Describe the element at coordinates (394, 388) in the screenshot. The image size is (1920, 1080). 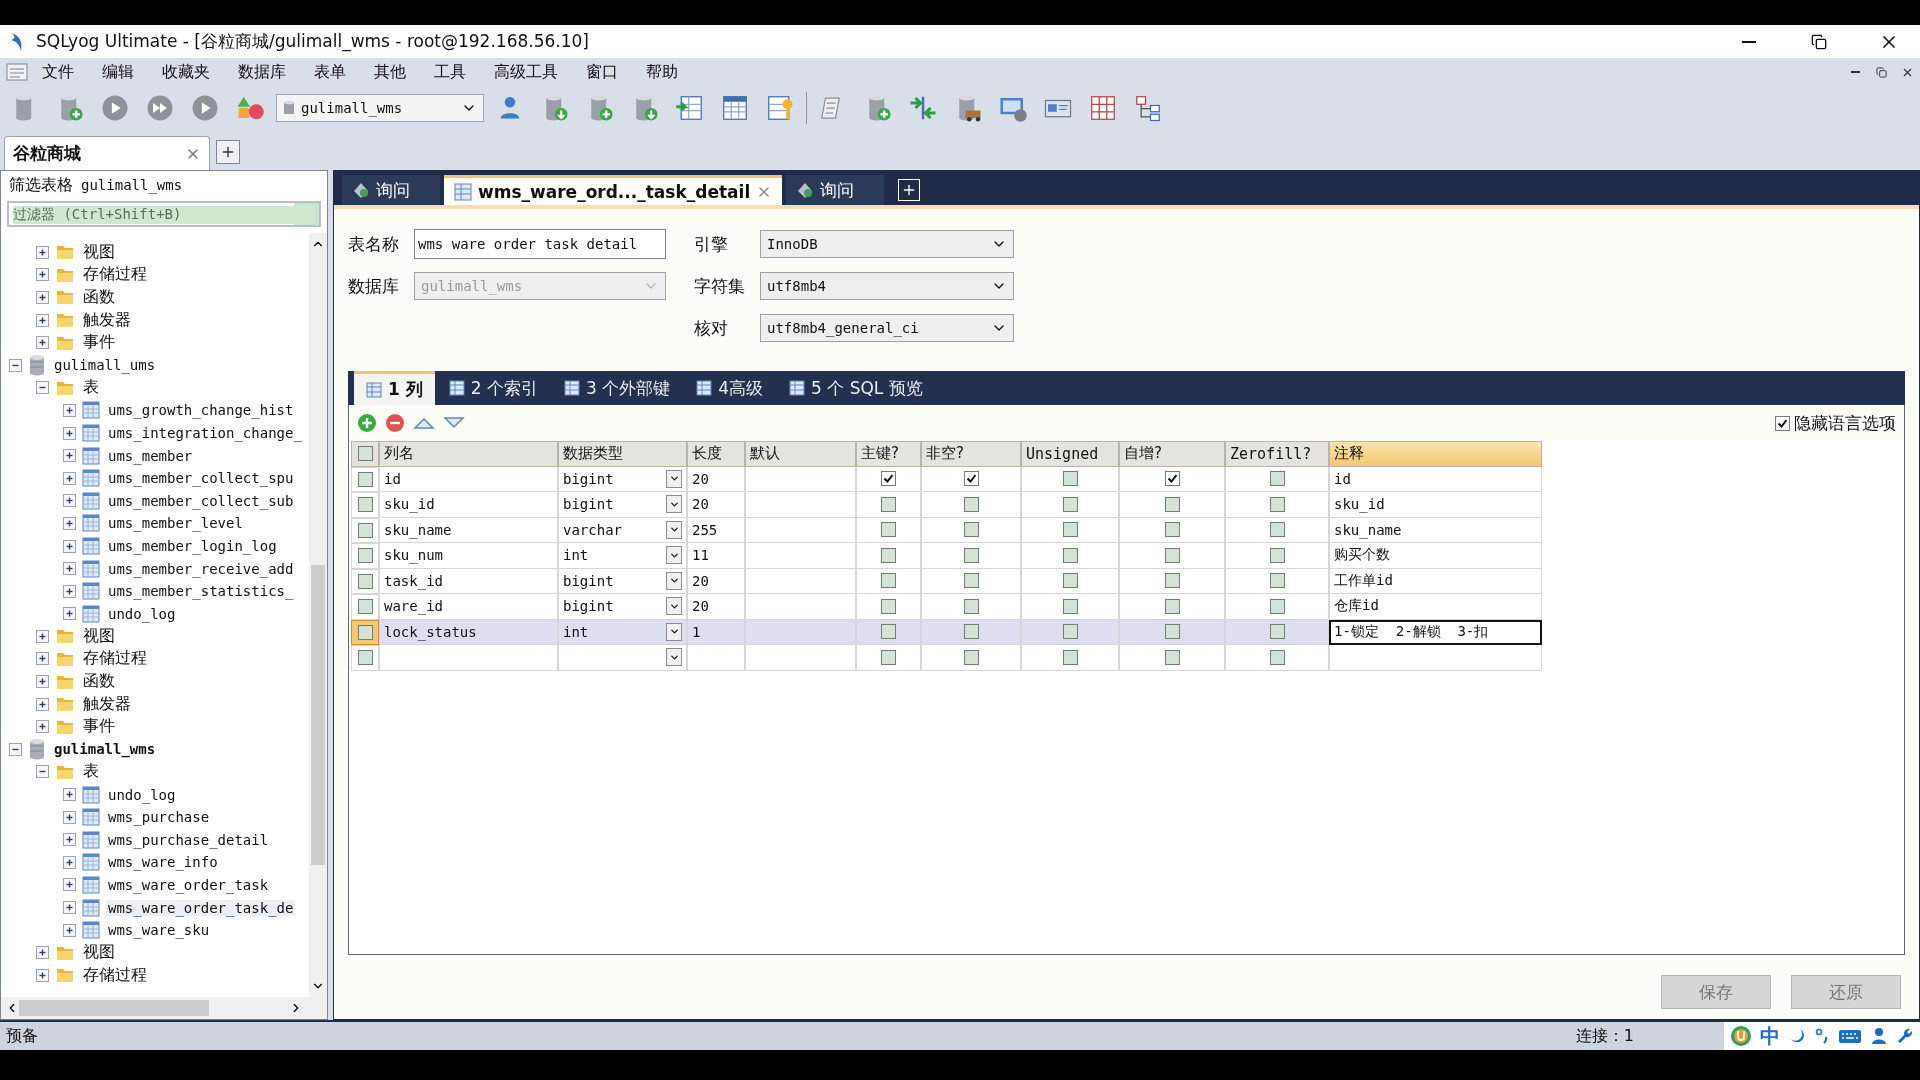
I see `sub-tab: 1 列` at that location.